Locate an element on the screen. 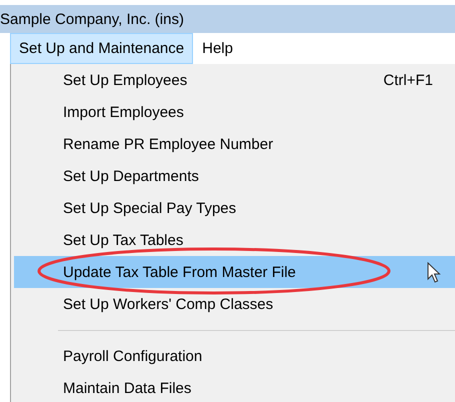 Image resolution: width=455 pixels, height=402 pixels. menu-item: Set Up Employees Ctrl+F1 is located at coordinates (234, 80).